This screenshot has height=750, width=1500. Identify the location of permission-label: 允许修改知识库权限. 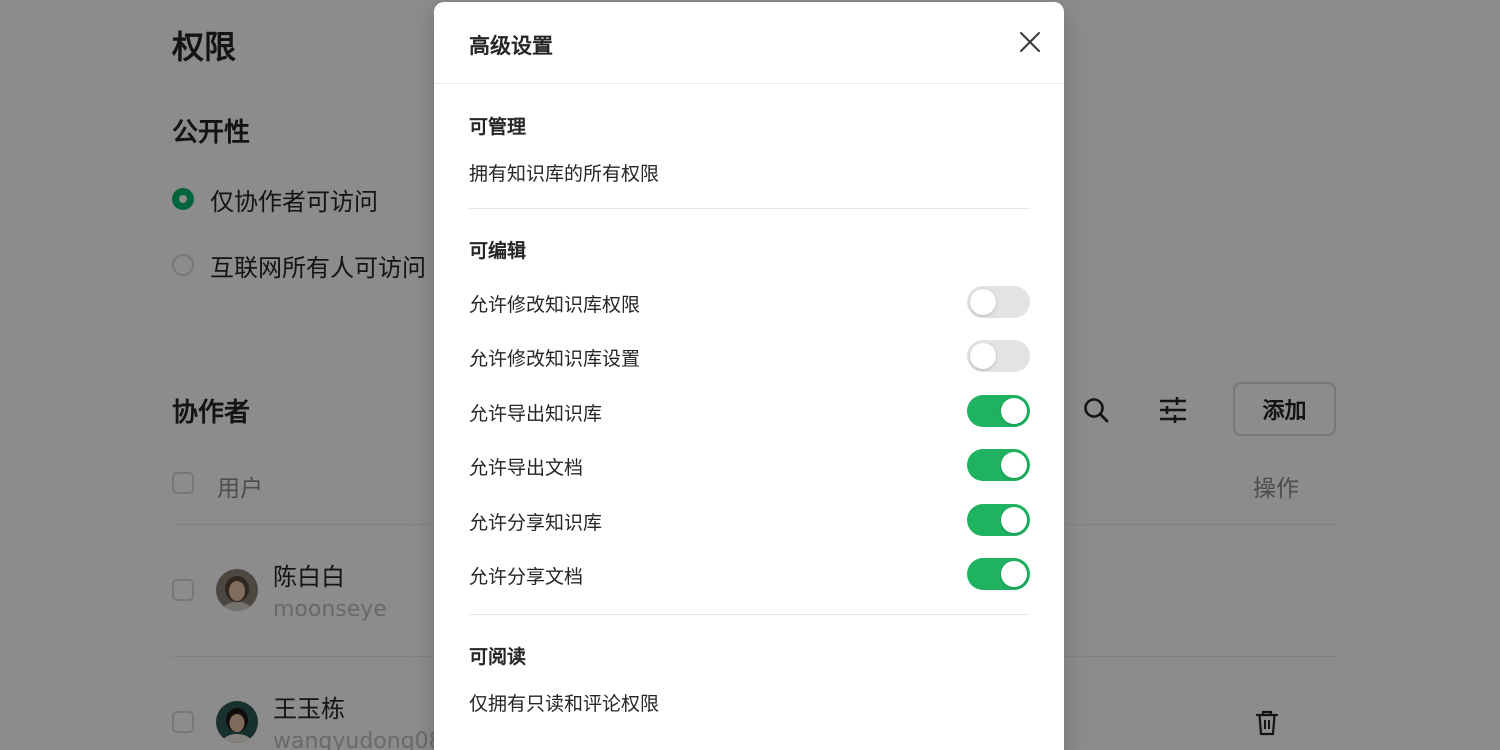
(555, 305).